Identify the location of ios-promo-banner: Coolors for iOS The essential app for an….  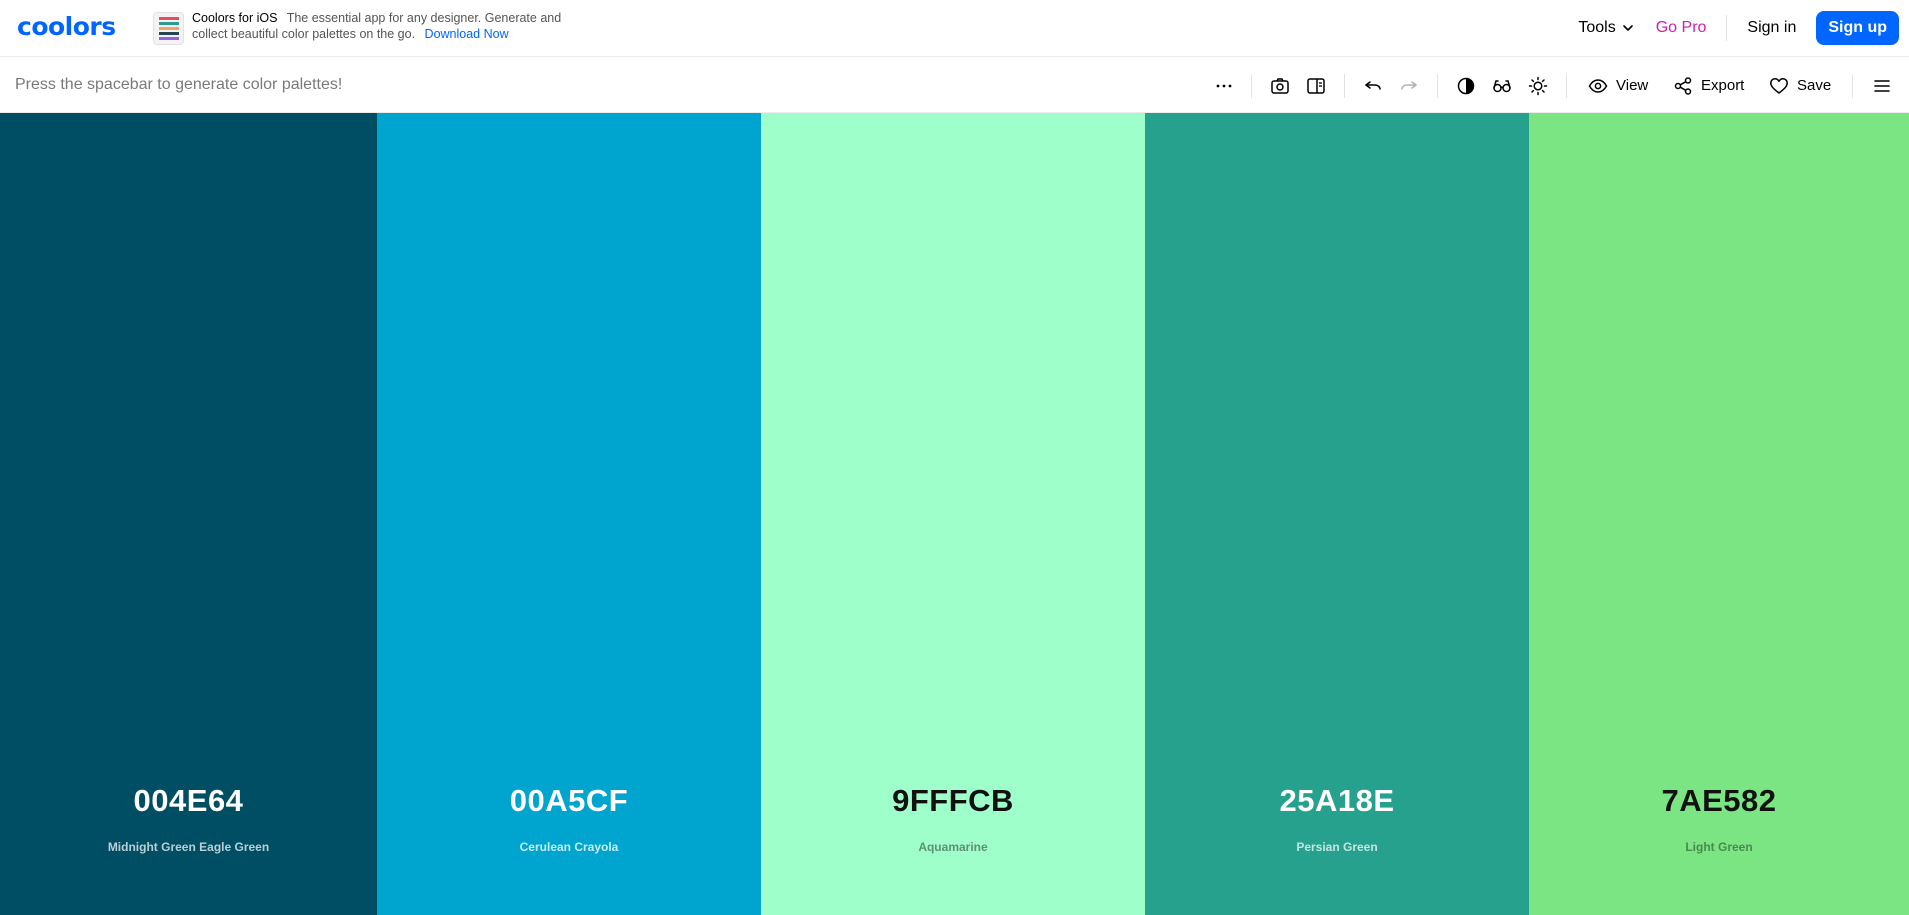
(362, 27).